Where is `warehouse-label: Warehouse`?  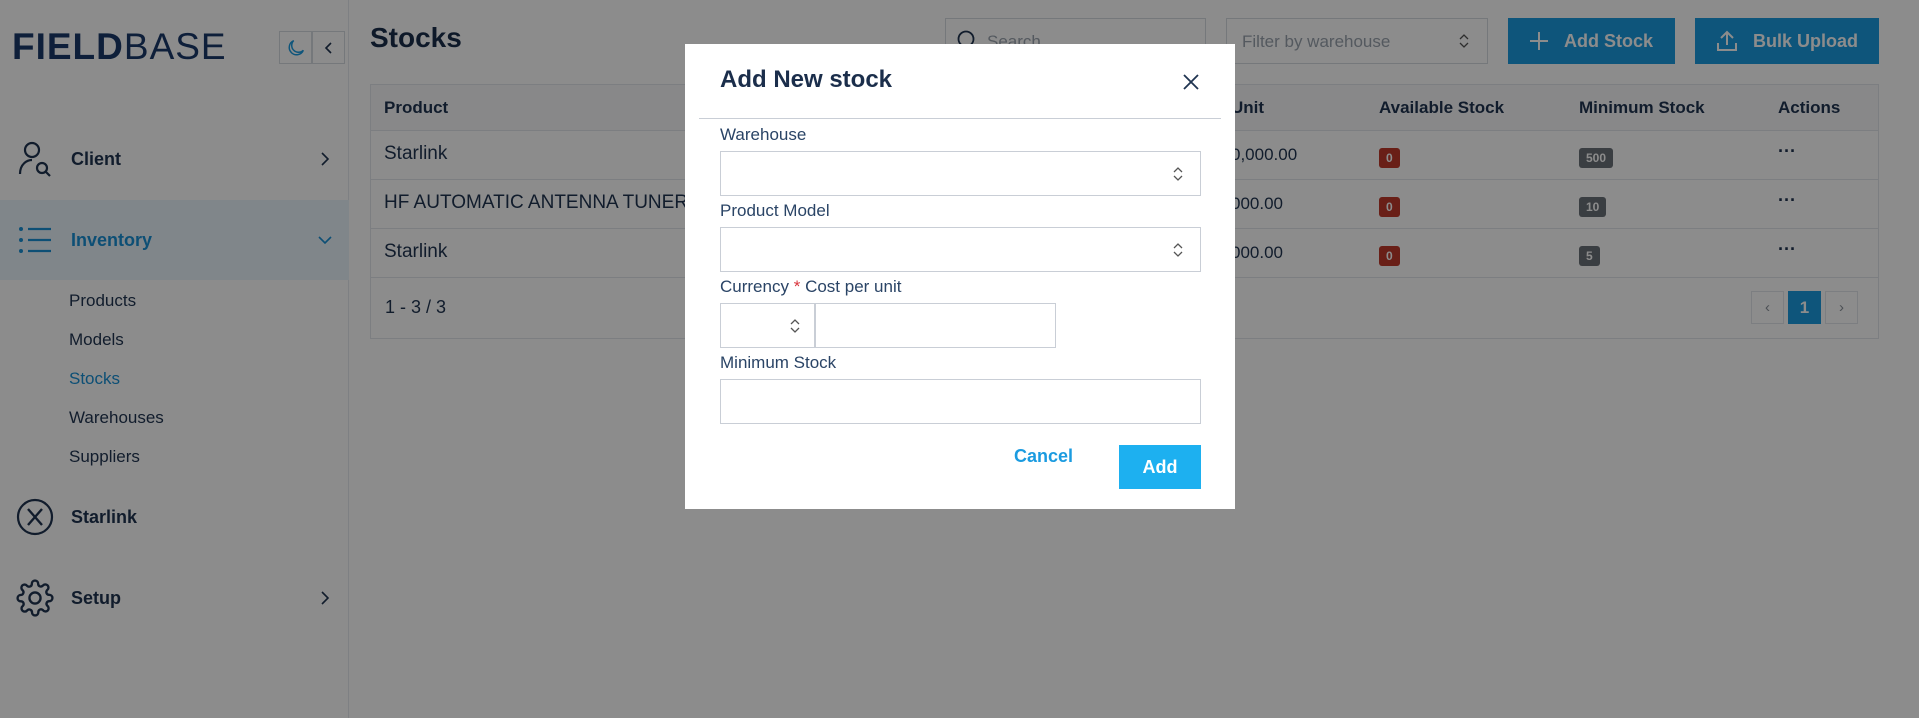 warehouse-label: Warehouse is located at coordinates (763, 134).